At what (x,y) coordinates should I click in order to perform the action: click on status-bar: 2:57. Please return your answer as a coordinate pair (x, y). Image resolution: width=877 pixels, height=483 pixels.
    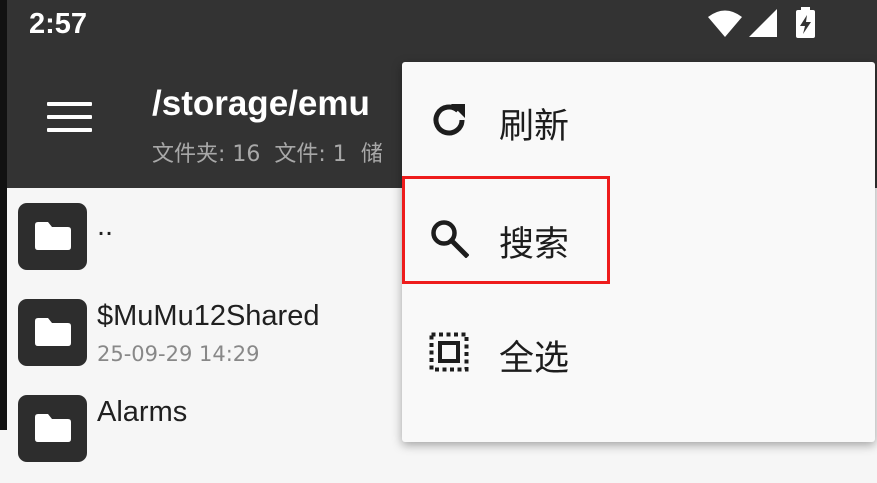
    Looking at the image, I should click on (442, 24).